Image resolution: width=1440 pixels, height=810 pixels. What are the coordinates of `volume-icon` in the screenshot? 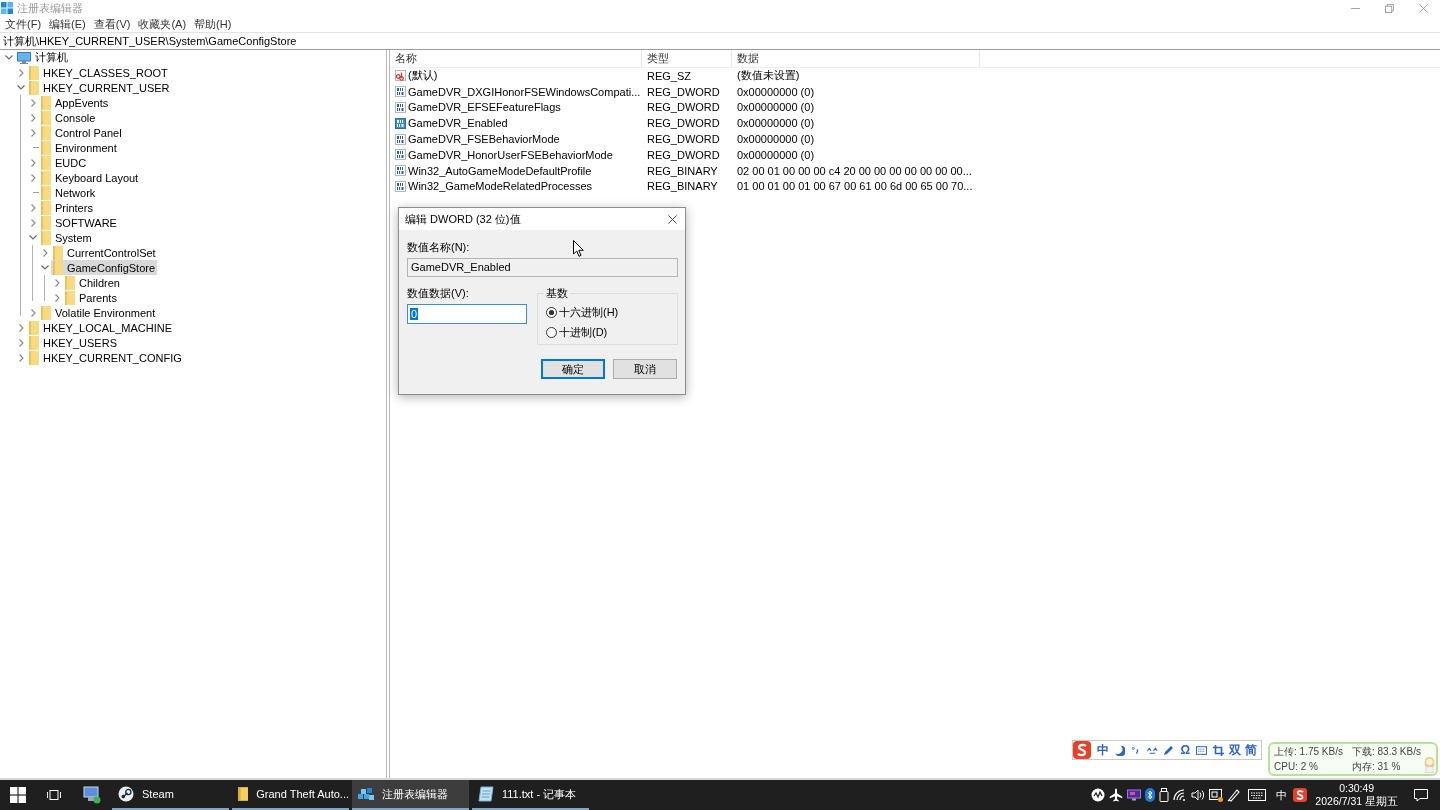 It's located at (1198, 795).